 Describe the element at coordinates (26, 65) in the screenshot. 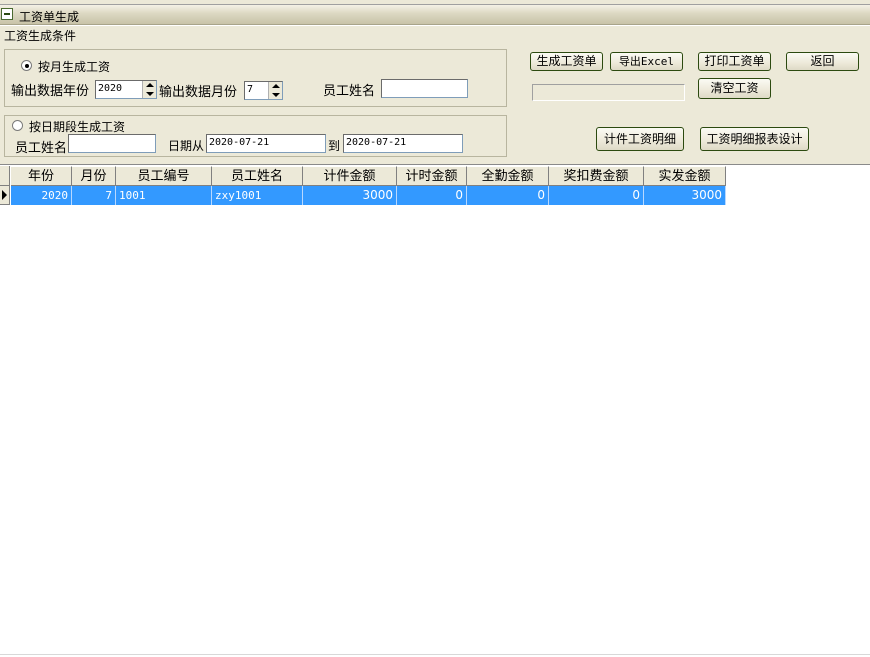

I see `by-month-radio` at that location.